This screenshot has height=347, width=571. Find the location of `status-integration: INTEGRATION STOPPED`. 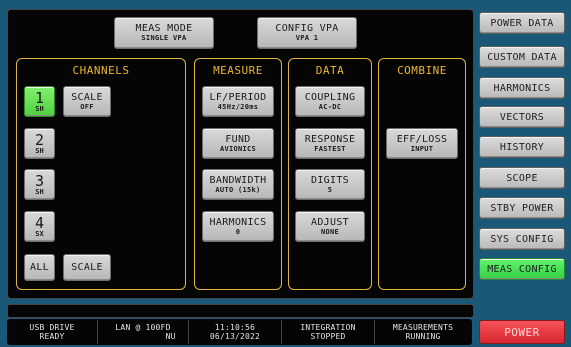

status-integration: INTEGRATION STOPPED is located at coordinates (328, 332).